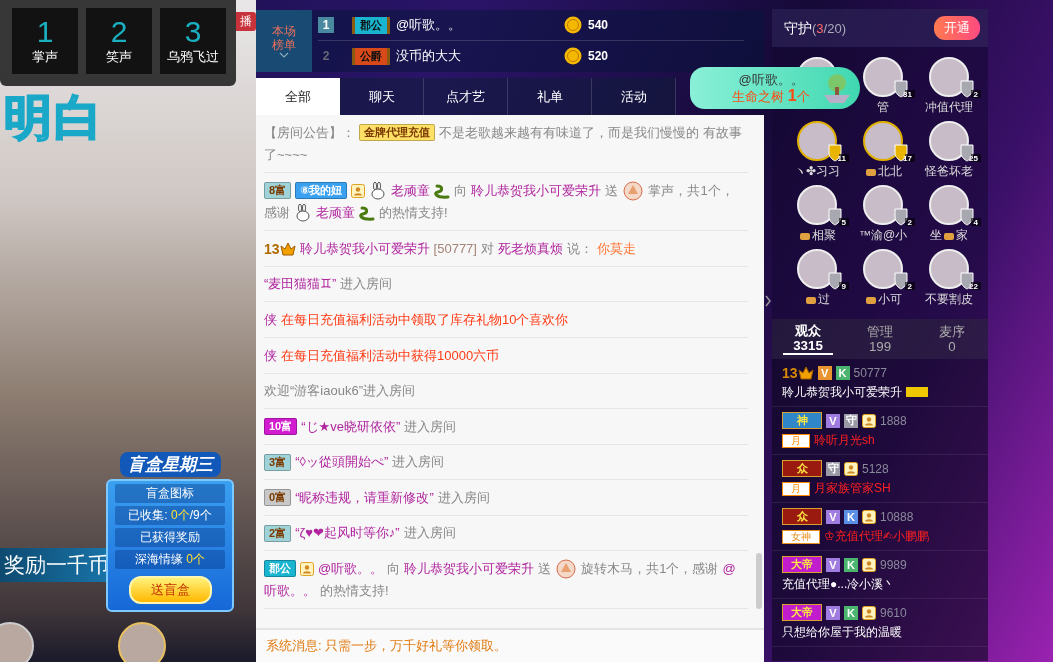 This screenshot has height=662, width=1053. I want to click on guard-name: 家, so click(962, 235).